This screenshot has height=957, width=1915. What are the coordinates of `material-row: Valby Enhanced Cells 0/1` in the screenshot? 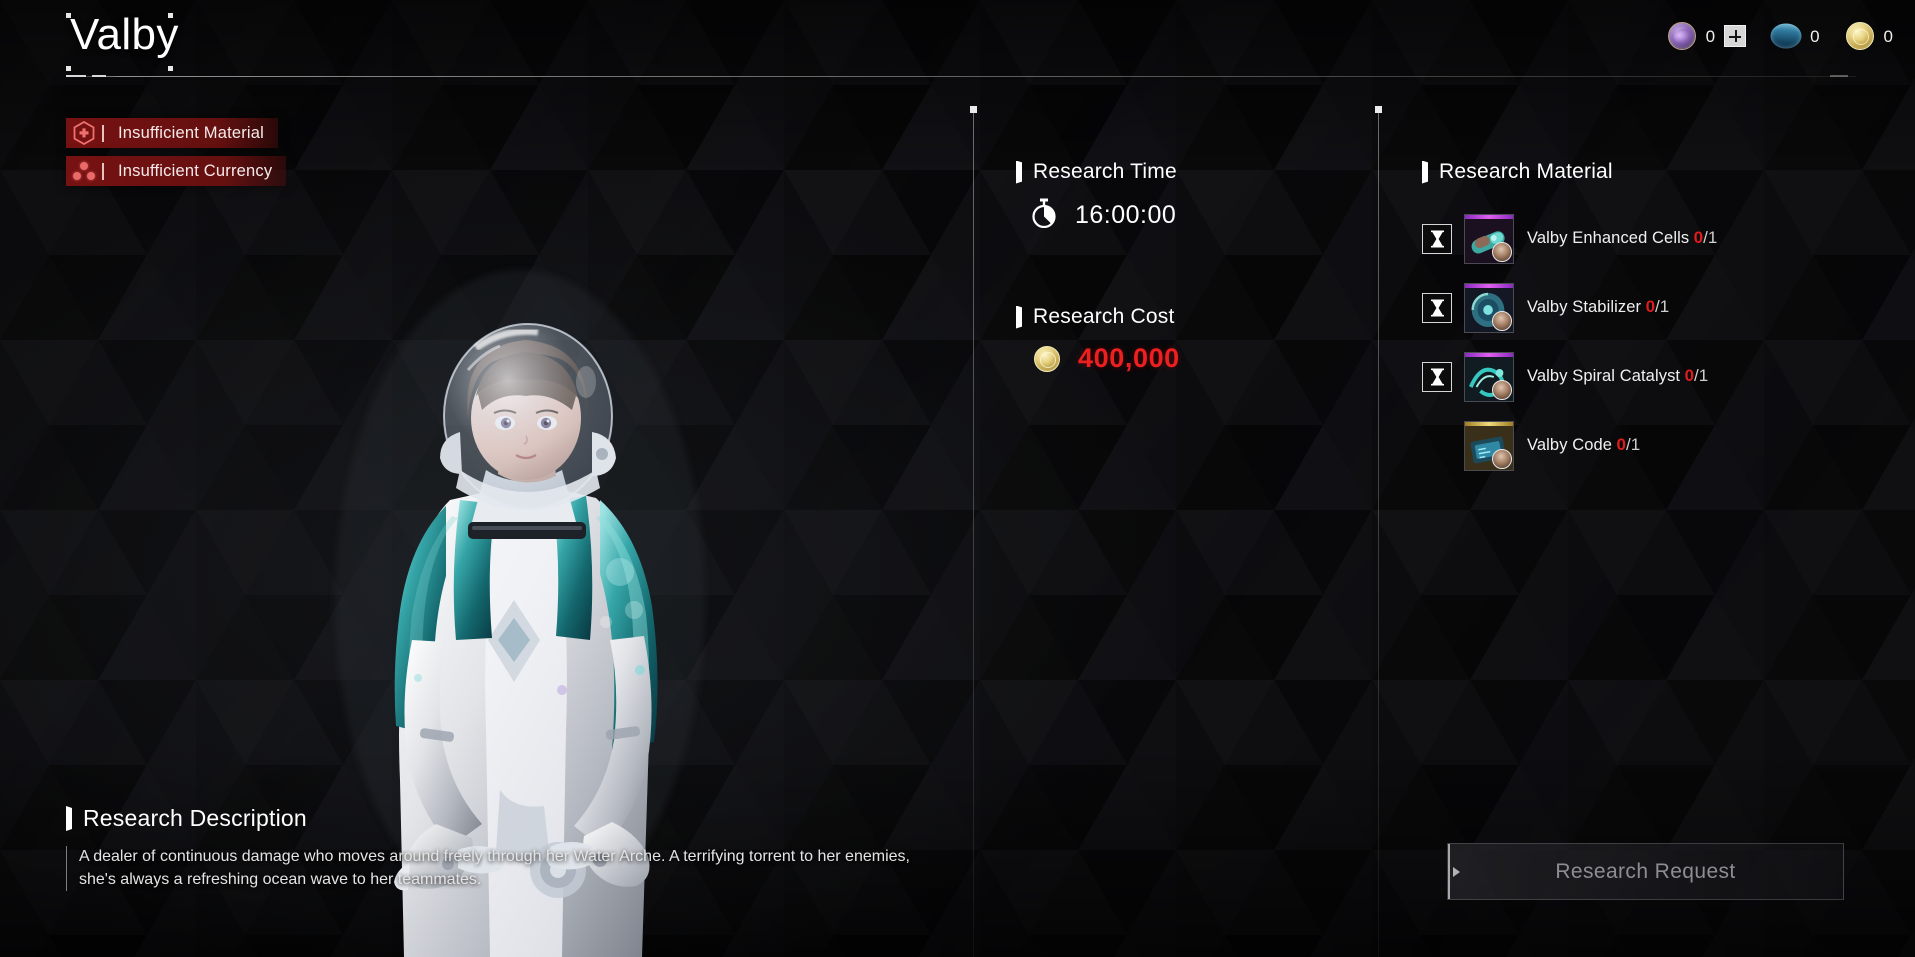 It's located at (1657, 238).